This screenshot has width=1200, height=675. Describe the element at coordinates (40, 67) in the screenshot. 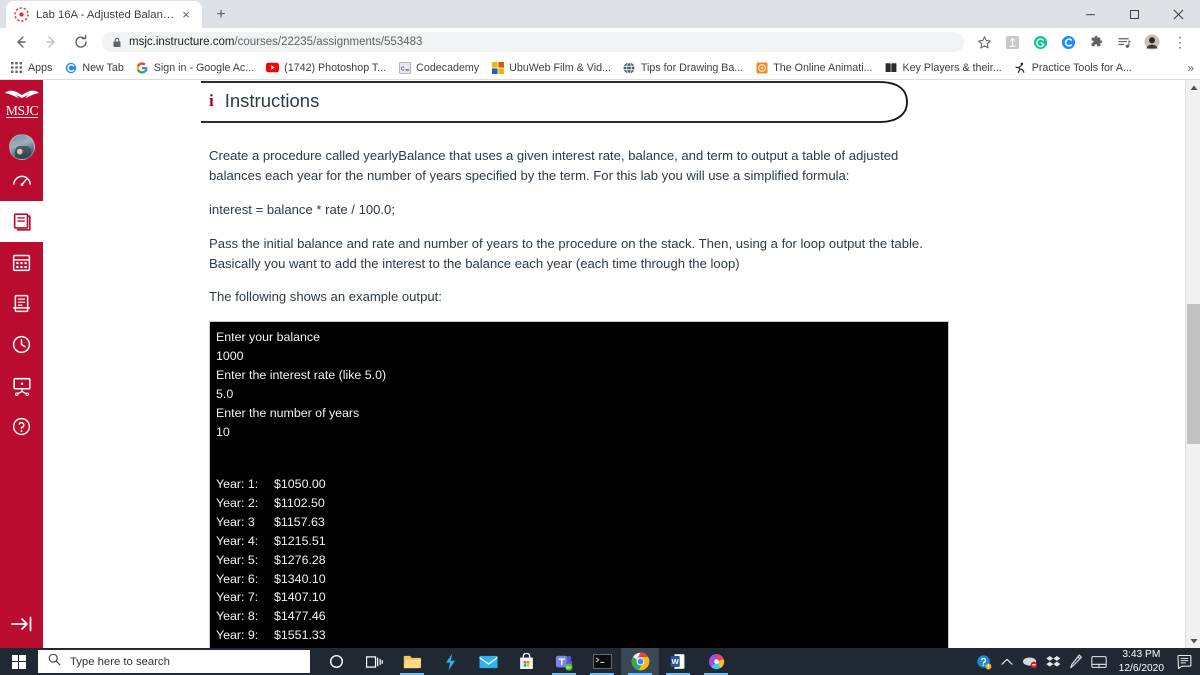

I see `bookmark-label: Apps` at that location.